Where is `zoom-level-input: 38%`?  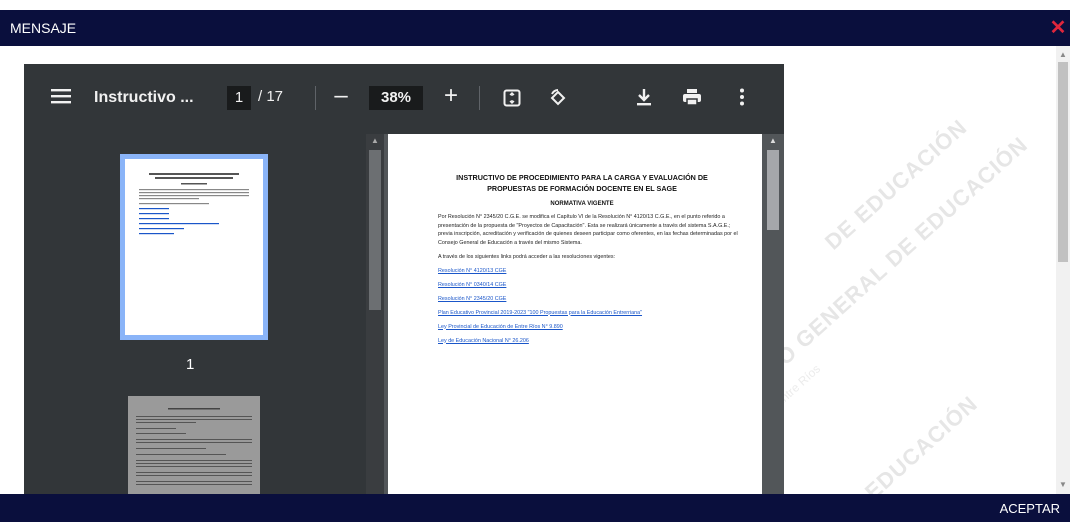 zoom-level-input: 38% is located at coordinates (396, 98).